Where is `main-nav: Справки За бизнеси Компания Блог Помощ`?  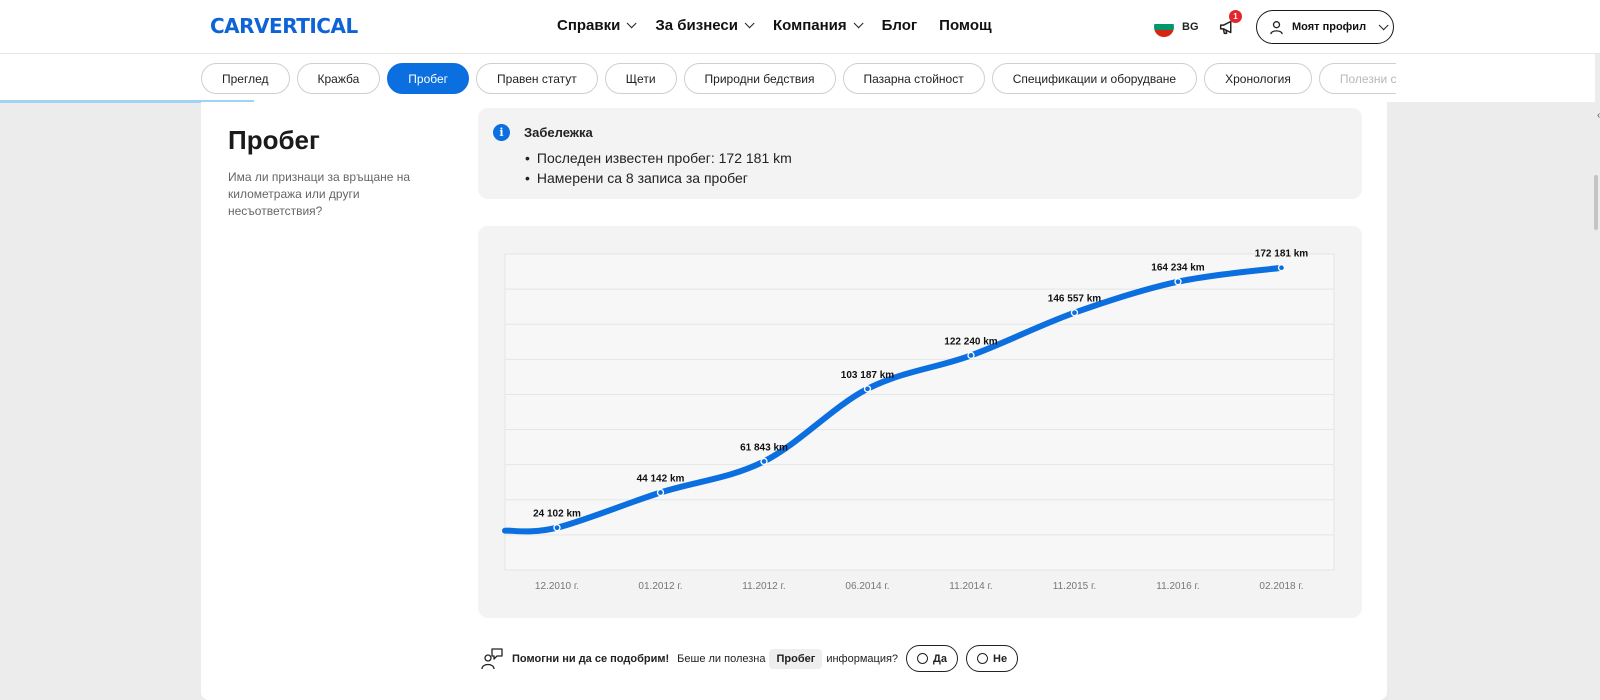
main-nav: Справки За бизнеси Компания Блог Помощ is located at coordinates (774, 25).